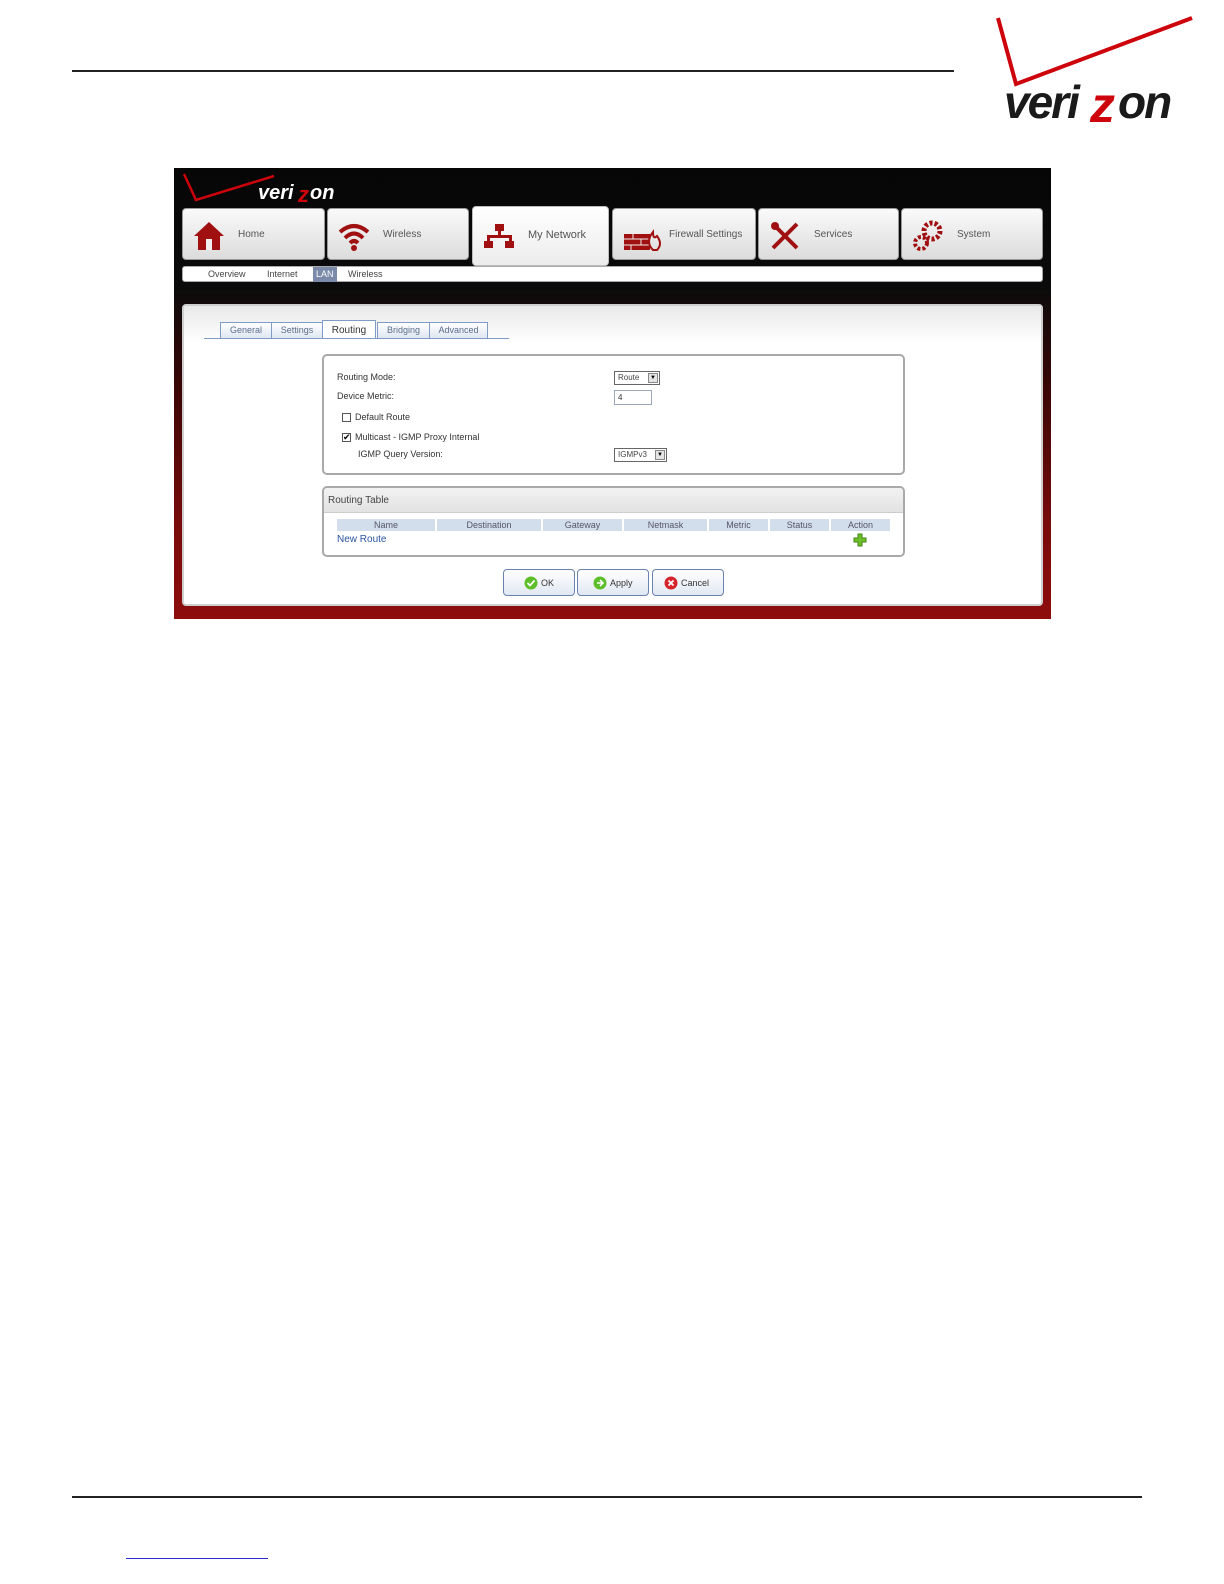  I want to click on subtab-general: General, so click(246, 330).